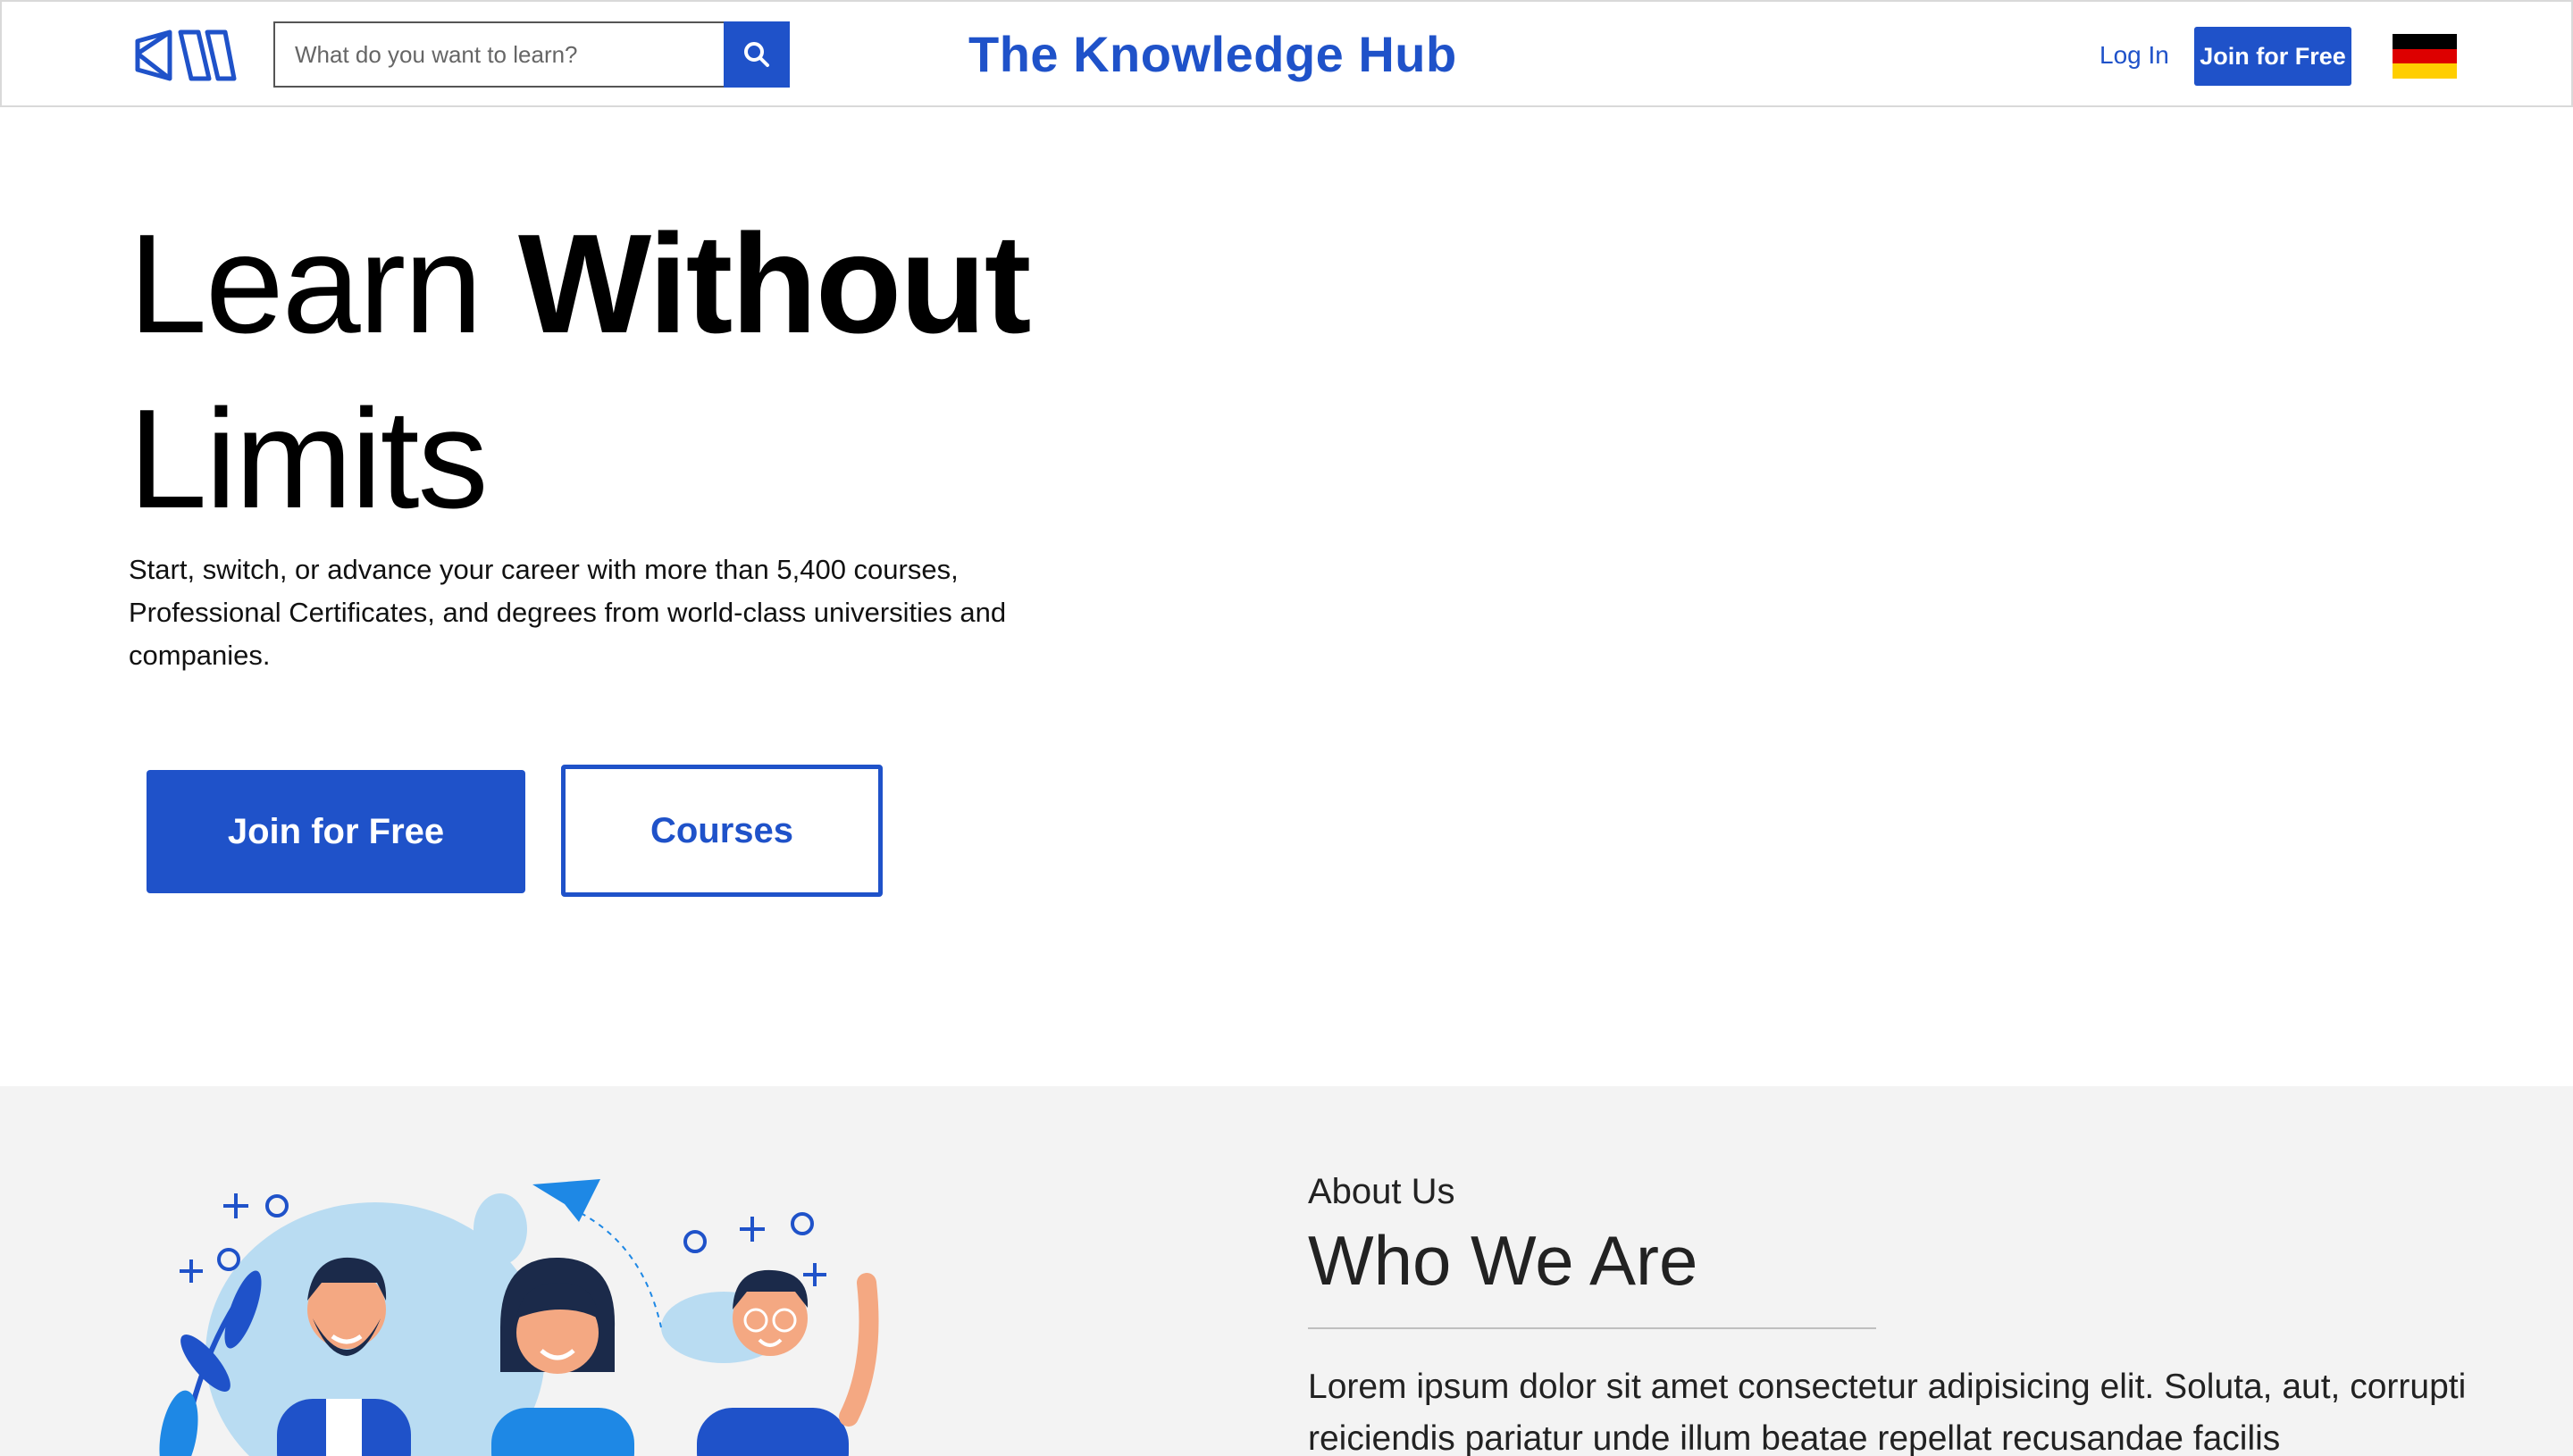  I want to click on hero-title-bold-word: Without, so click(774, 284).